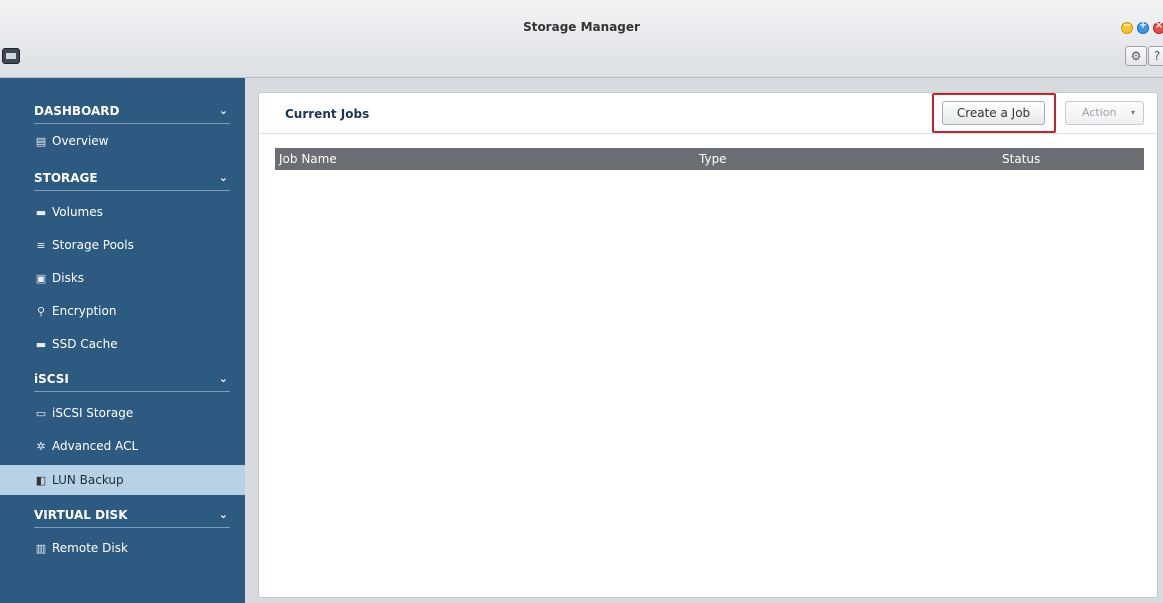 The height and width of the screenshot is (603, 1163). Describe the element at coordinates (66, 178) in the screenshot. I see `sidebar-section-label: STORAGE` at that location.